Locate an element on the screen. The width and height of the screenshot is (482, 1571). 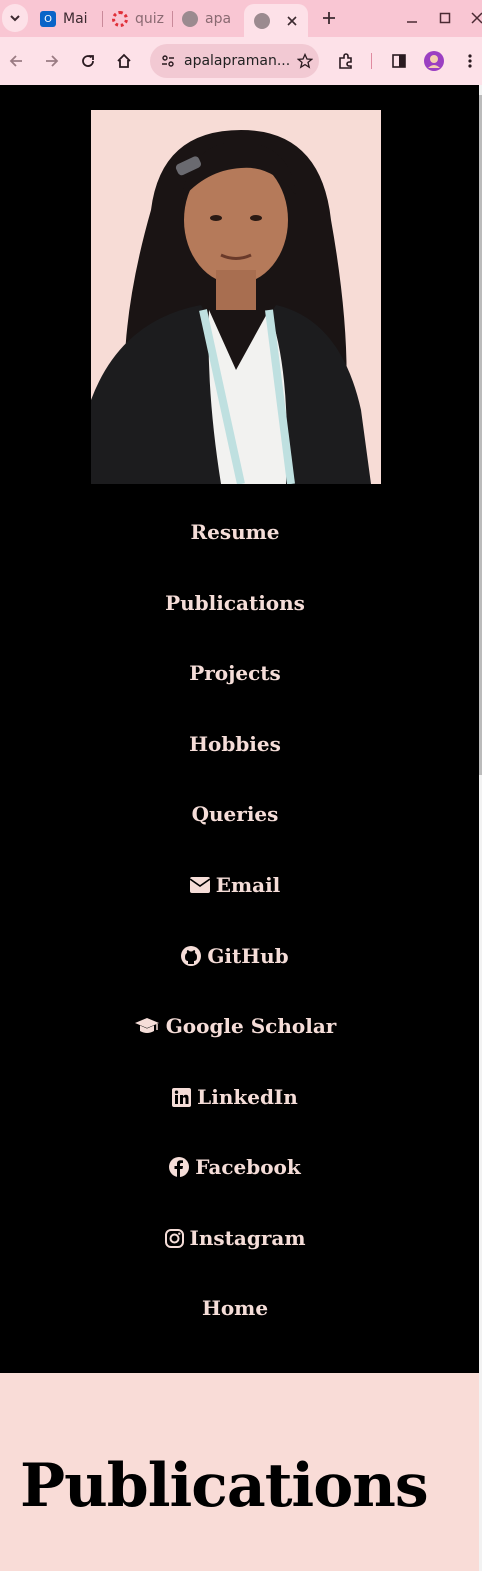
nav-link-hobbies: Hobbies is located at coordinates (235, 744).